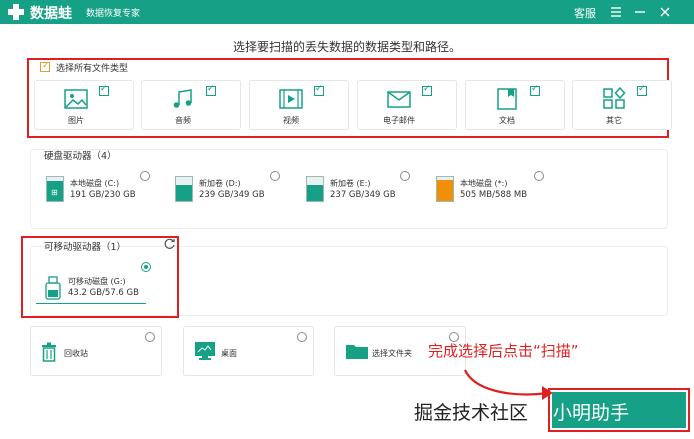 The width and height of the screenshot is (694, 439). Describe the element at coordinates (103, 293) in the screenshot. I see `drive-size: 43.2 GB/57.6 GB` at that location.